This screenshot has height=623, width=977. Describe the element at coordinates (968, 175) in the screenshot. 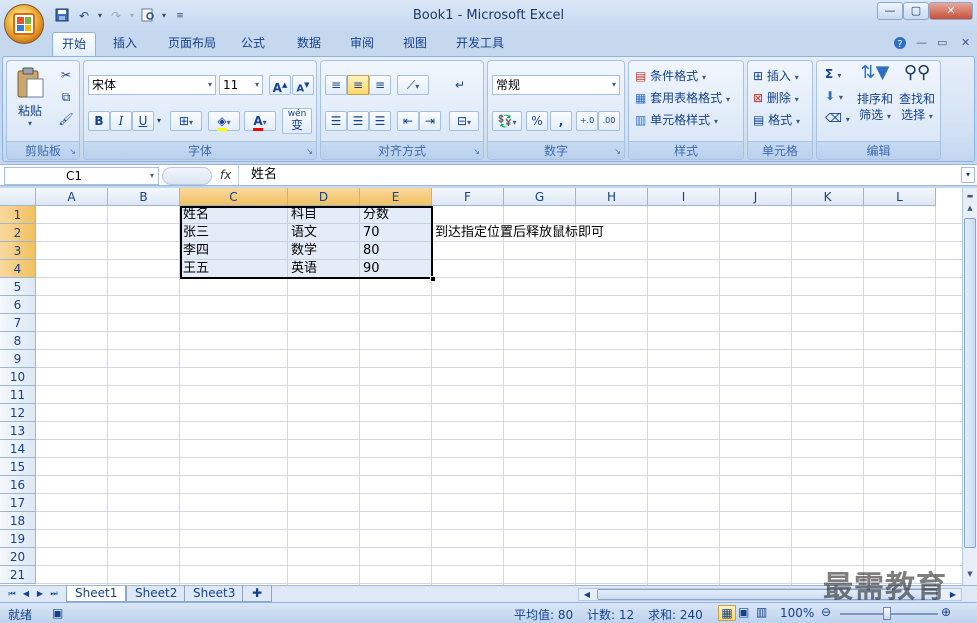

I see `formula-bar-expand-icon: ▾` at that location.